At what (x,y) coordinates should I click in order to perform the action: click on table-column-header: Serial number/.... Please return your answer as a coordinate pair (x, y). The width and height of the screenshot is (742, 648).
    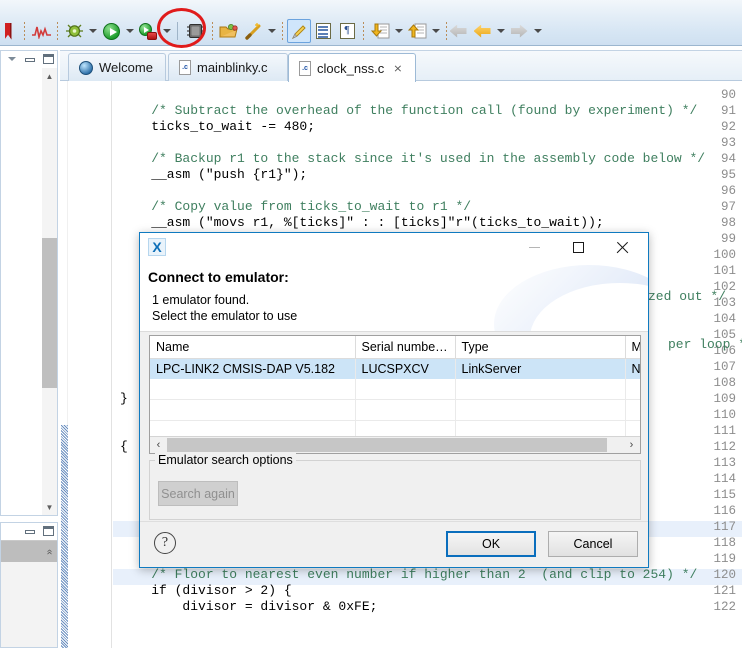
    Looking at the image, I should click on (405, 347).